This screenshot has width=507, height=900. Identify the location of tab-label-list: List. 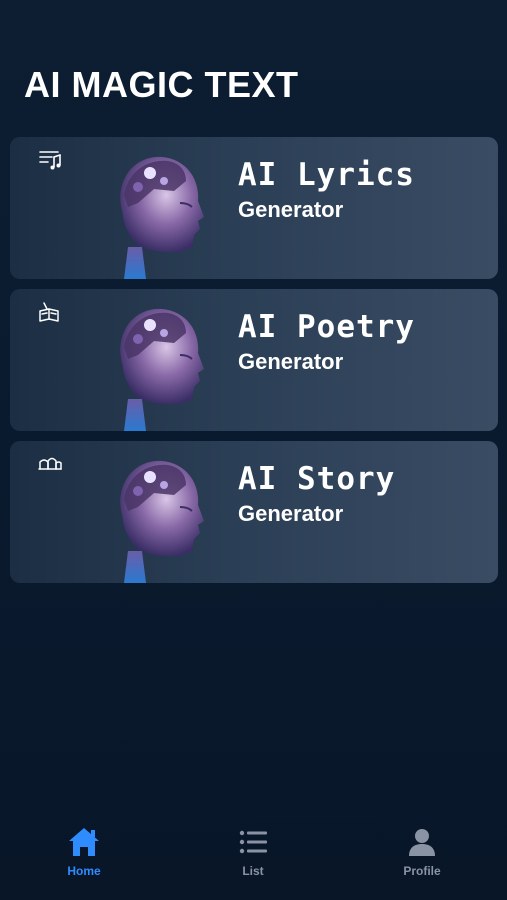
(253, 871).